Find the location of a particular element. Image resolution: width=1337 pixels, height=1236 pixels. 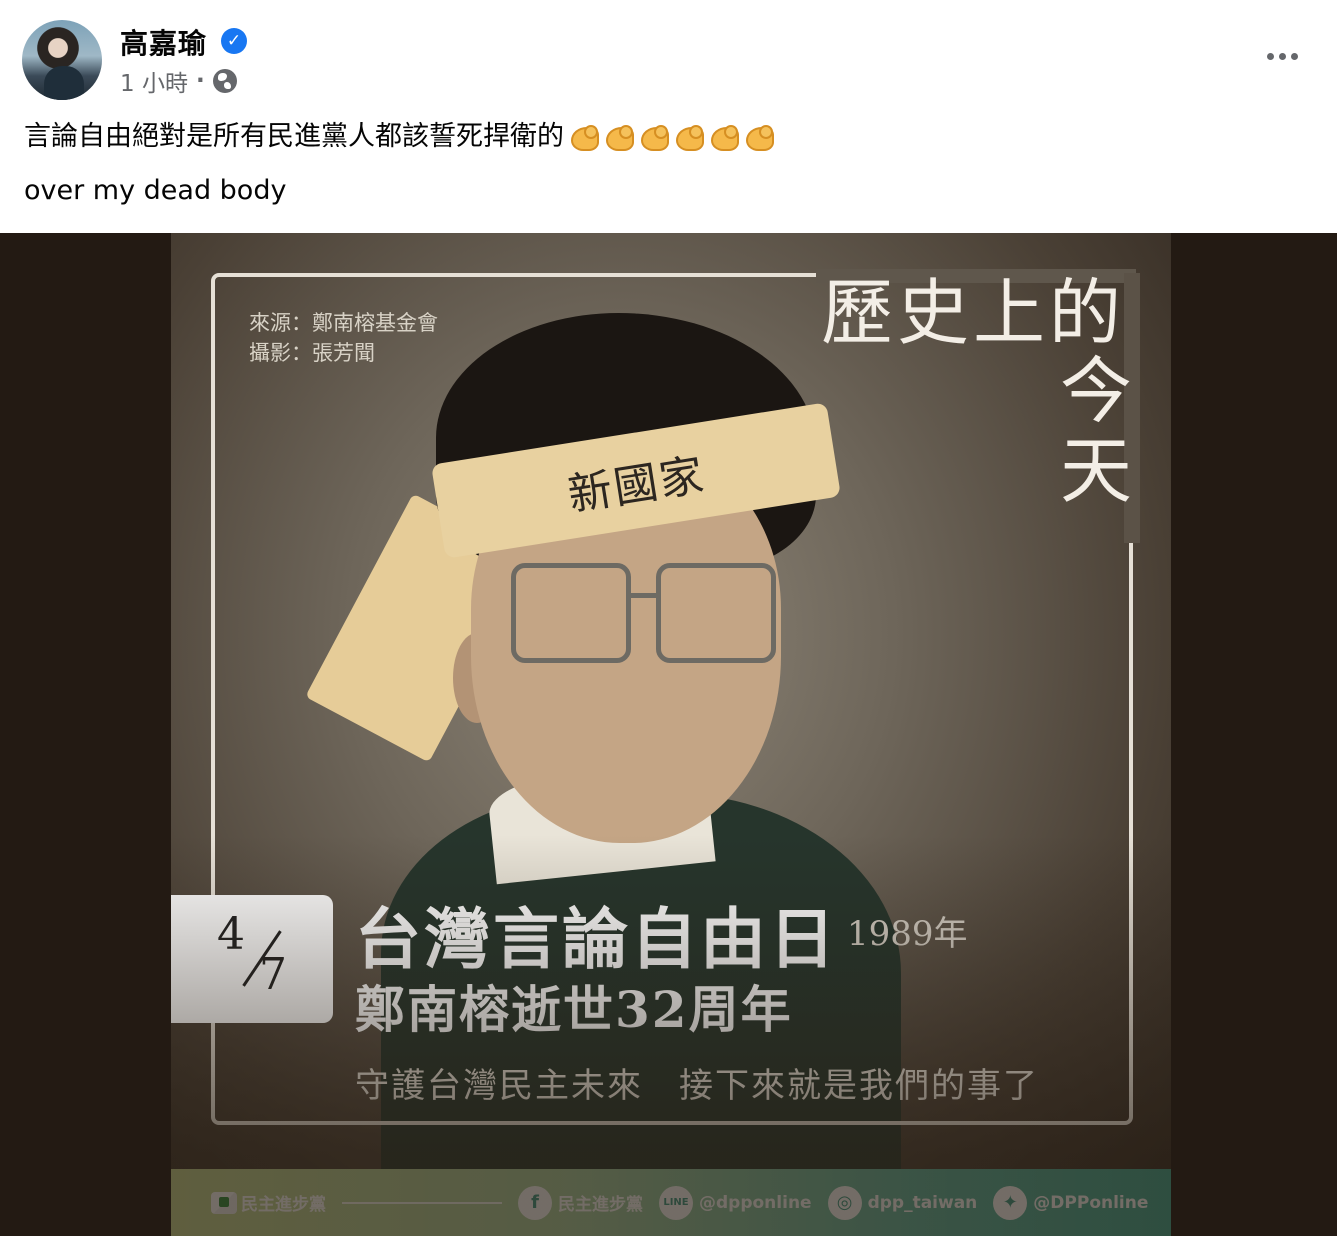

today-char-2: 天 is located at coordinates (1095, 471).